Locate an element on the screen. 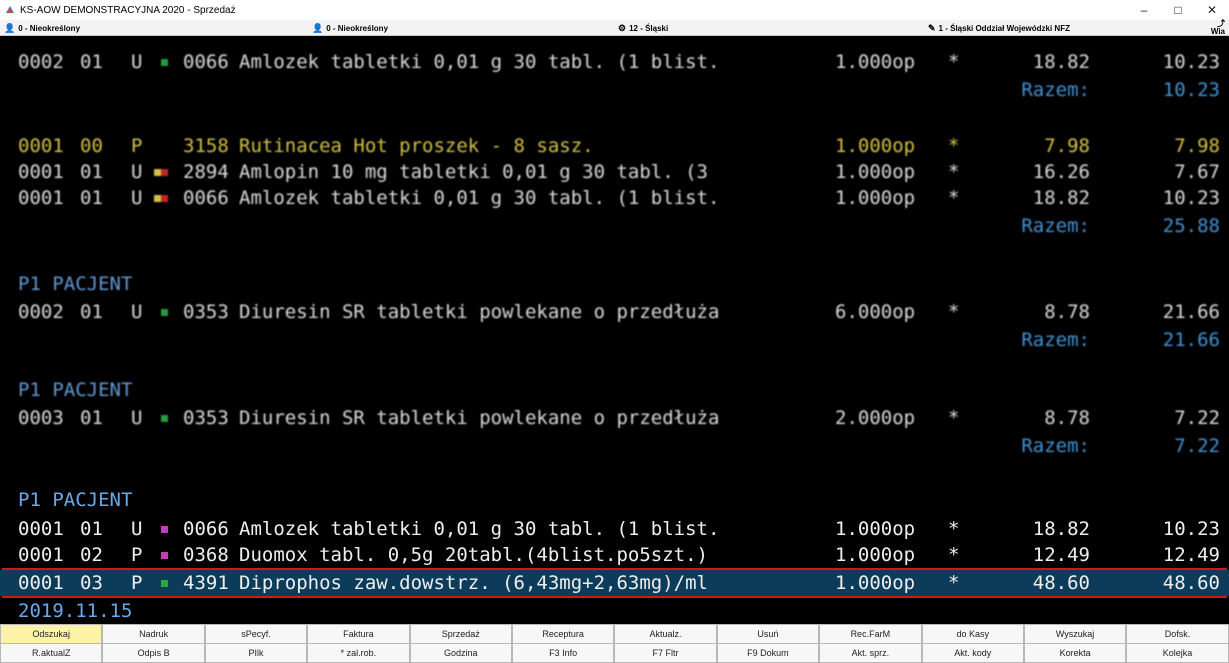 This screenshot has width=1229, height=663. row-number: 3158 is located at coordinates (206, 146).